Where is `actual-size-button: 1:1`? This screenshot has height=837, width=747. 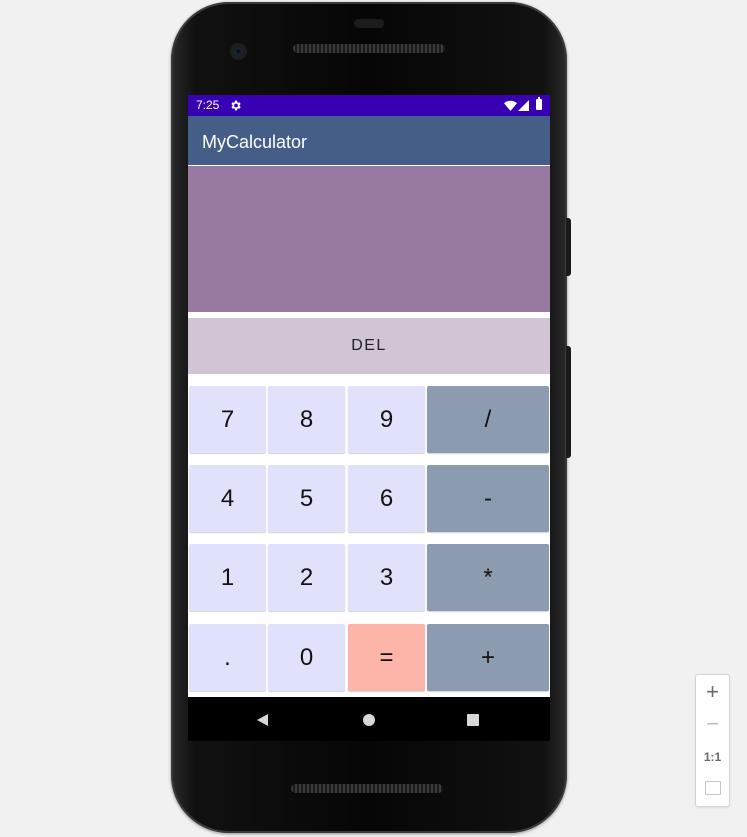 actual-size-button: 1:1 is located at coordinates (712, 757).